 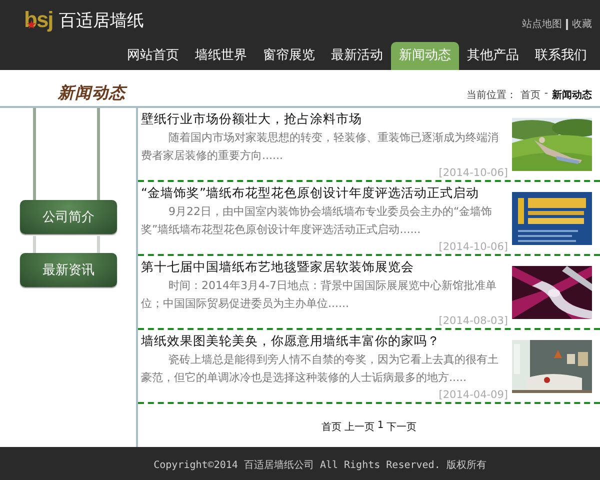 What do you see at coordinates (324, 119) in the screenshot?
I see `news-title: 壁纸行业市场份额壮大，抢占涂料市场` at bounding box center [324, 119].